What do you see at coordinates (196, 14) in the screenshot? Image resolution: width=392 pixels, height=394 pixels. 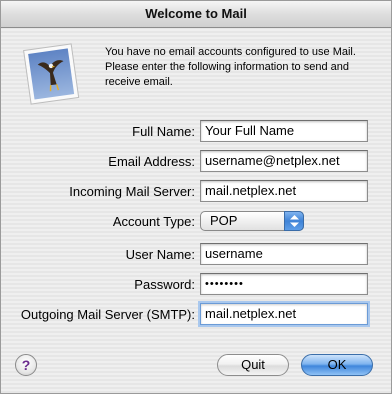 I see `window-title: Welcome to Mail` at bounding box center [196, 14].